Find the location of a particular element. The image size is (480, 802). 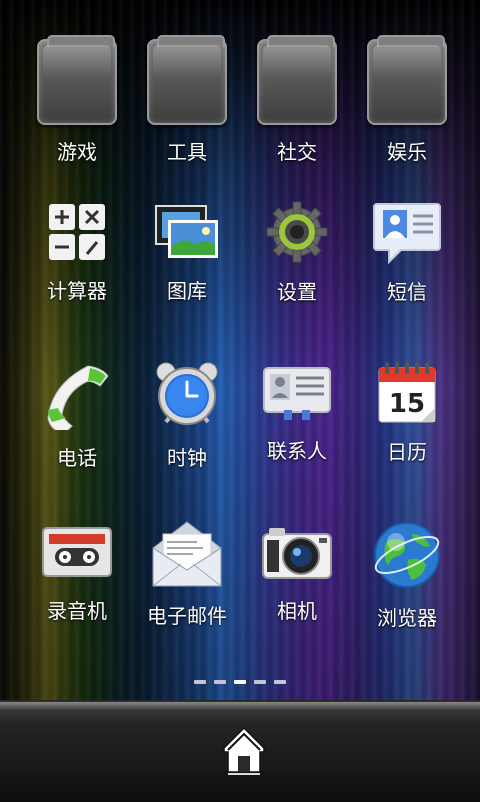

gallery-icon is located at coordinates (186, 231).